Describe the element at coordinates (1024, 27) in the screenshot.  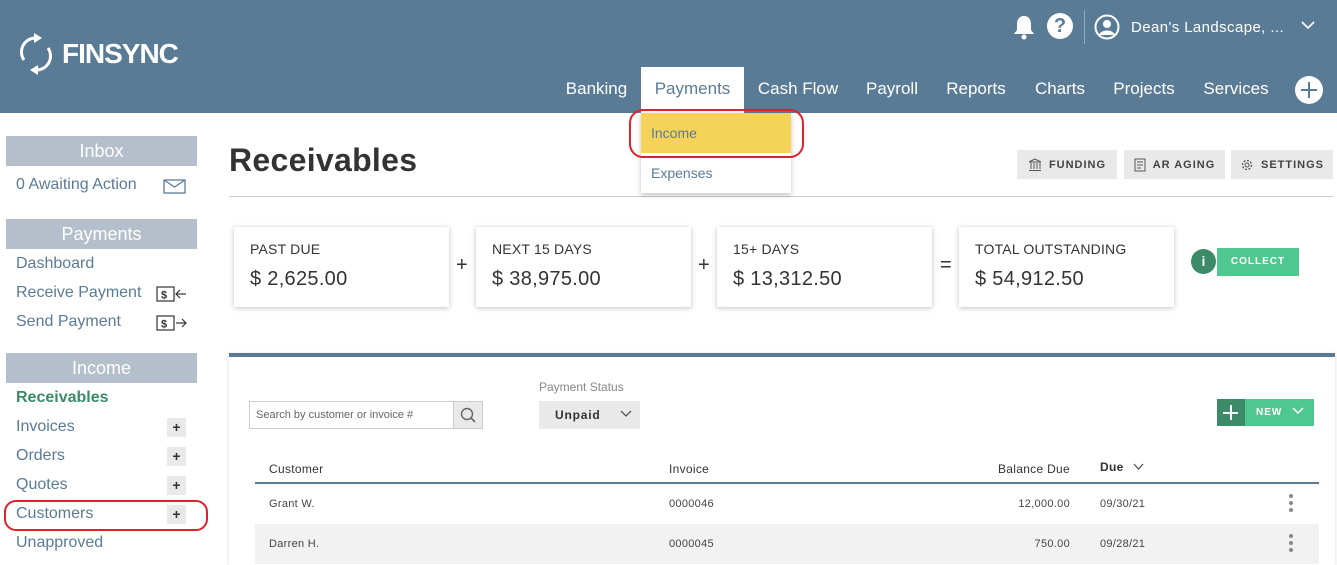
I see `notification-bell-icon` at that location.